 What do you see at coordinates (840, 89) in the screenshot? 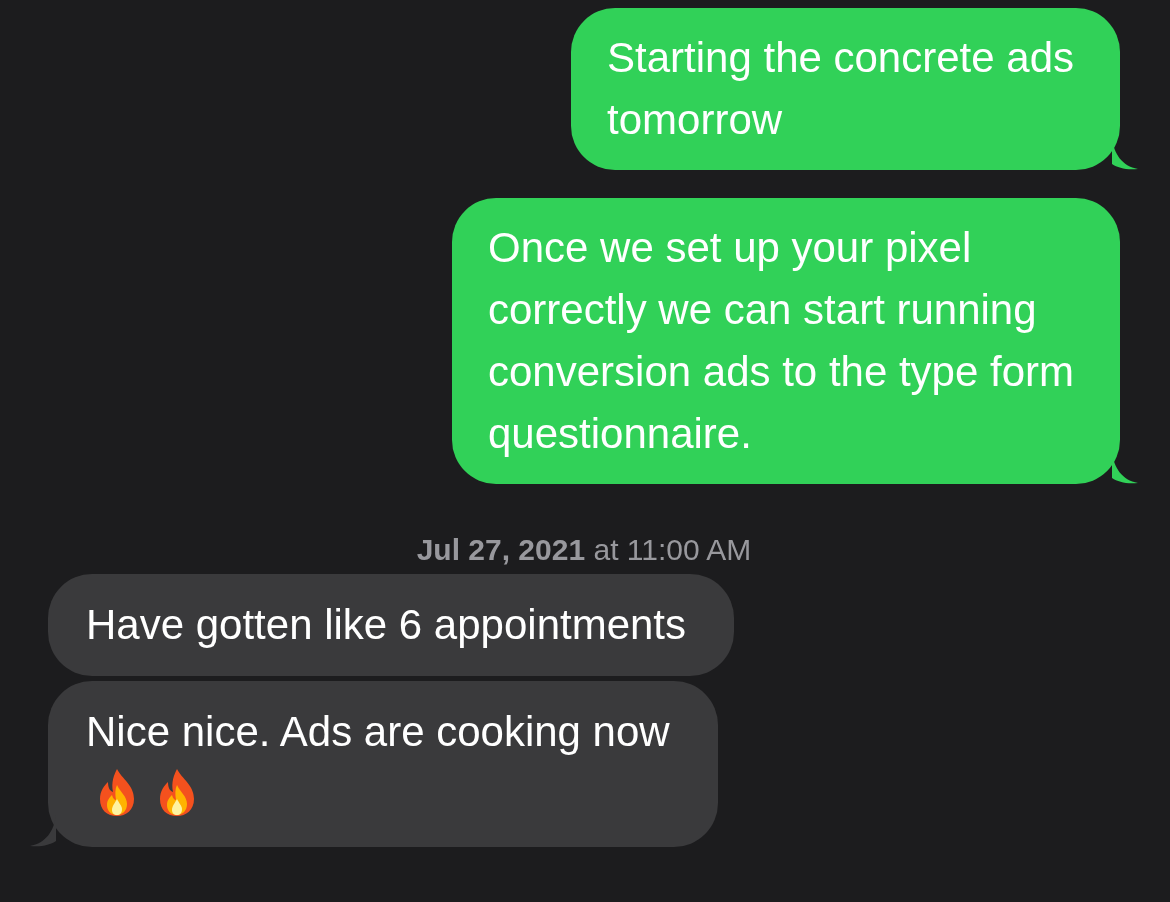
I see `message-text: Starting the concrete ads tomorrow` at bounding box center [840, 89].